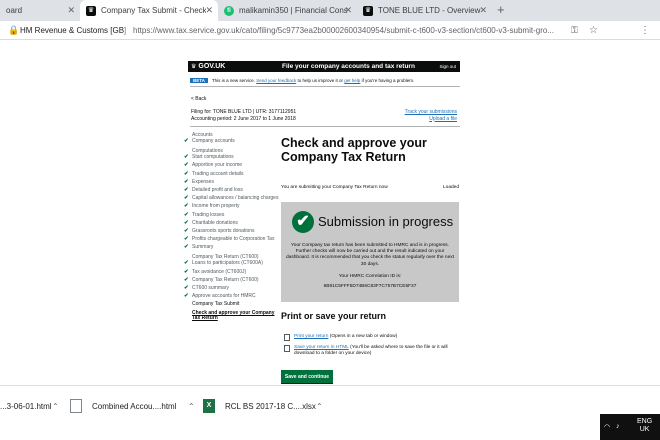  What do you see at coordinates (431, 112) in the screenshot?
I see `track-submissions-link: Track your submissions` at bounding box center [431, 112].